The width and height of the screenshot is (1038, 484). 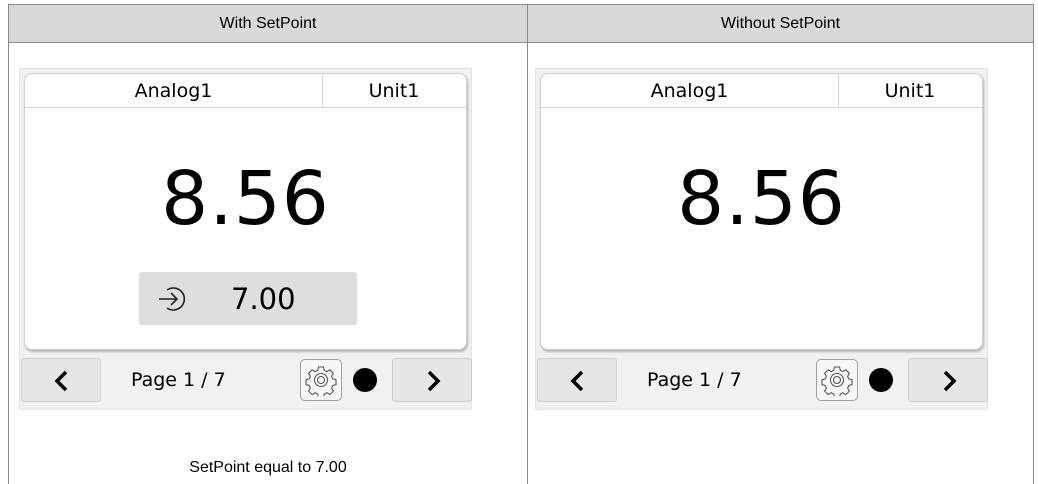 What do you see at coordinates (268, 467) in the screenshot?
I see `setpoint-caption: SetPoint equal to 7.00` at bounding box center [268, 467].